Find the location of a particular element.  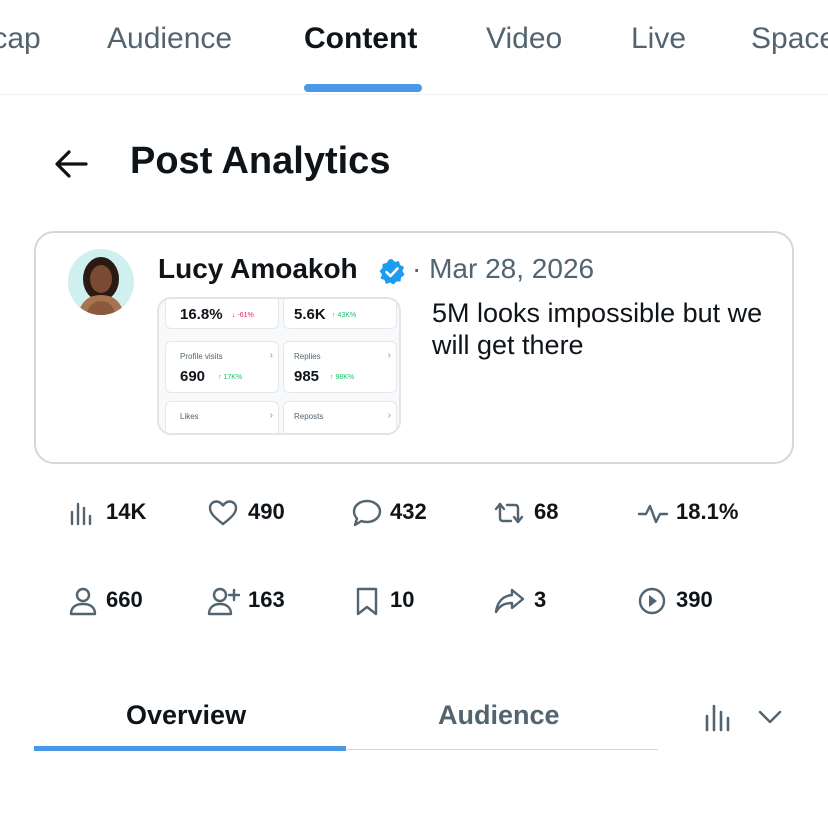

image-stat-label: Reposts is located at coordinates (309, 416).